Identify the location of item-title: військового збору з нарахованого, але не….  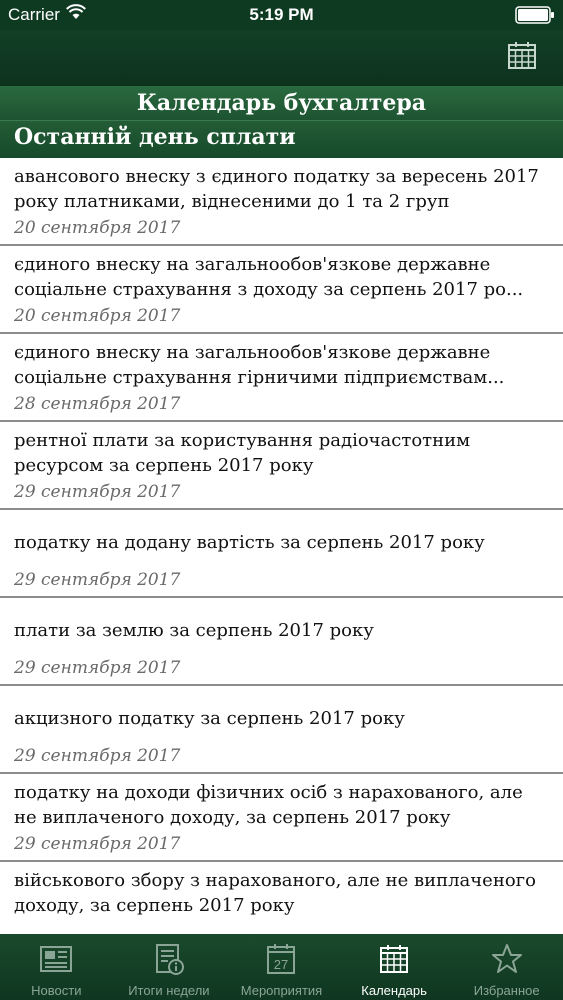
(275, 893).